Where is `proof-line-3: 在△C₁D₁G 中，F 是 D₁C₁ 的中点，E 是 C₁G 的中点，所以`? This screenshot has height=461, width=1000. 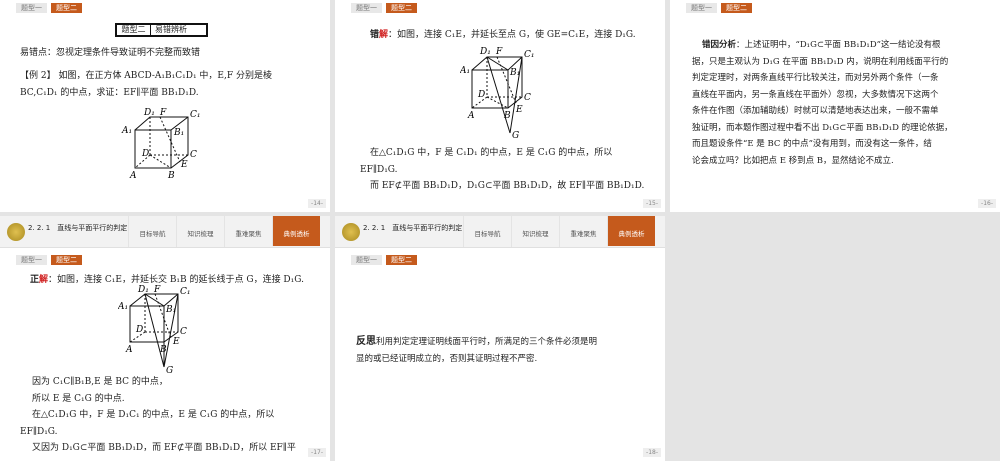 proof-line-3: 在△C₁D₁G 中，F 是 D₁C₁ 的中点，E 是 C₁G 的中点，所以 is located at coordinates (153, 415).